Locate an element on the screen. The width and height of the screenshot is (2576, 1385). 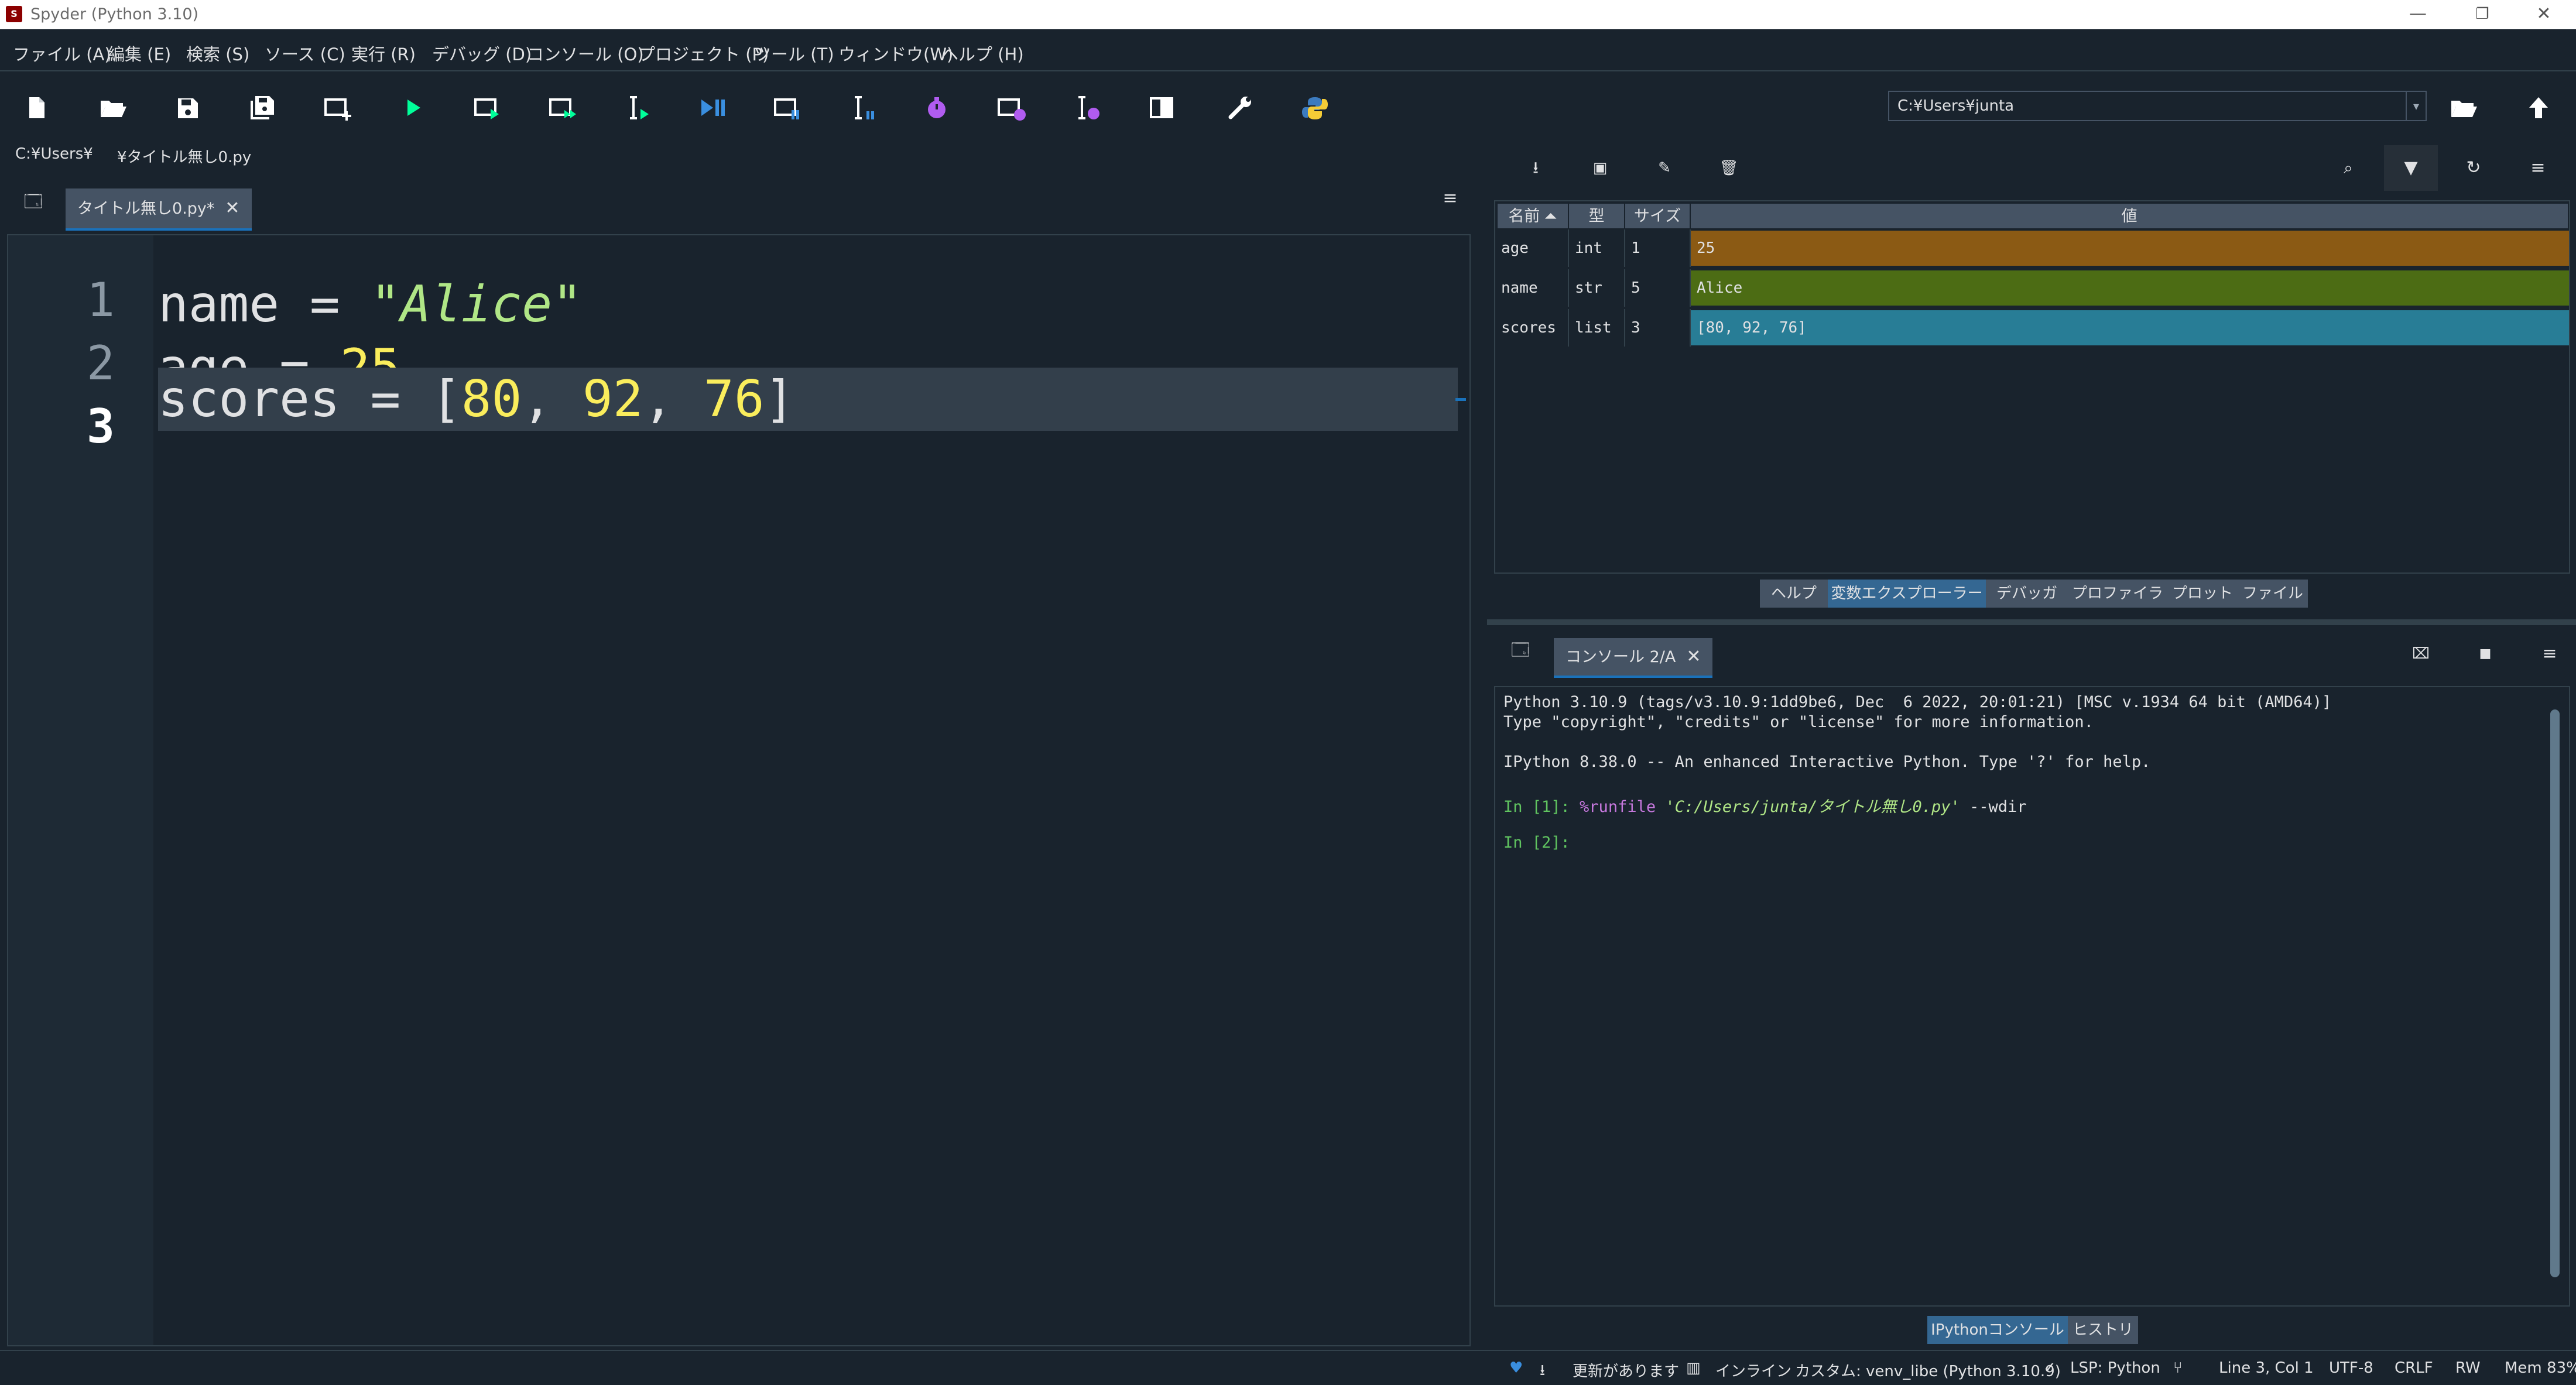
tab-history: ヒストリ is located at coordinates (2103, 1330).